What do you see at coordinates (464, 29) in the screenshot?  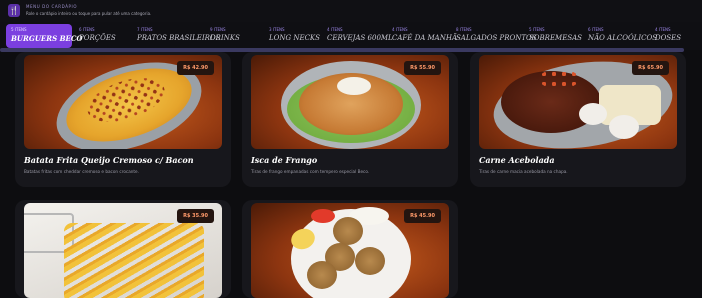 I see `tab-count: 8 ITENS` at bounding box center [464, 29].